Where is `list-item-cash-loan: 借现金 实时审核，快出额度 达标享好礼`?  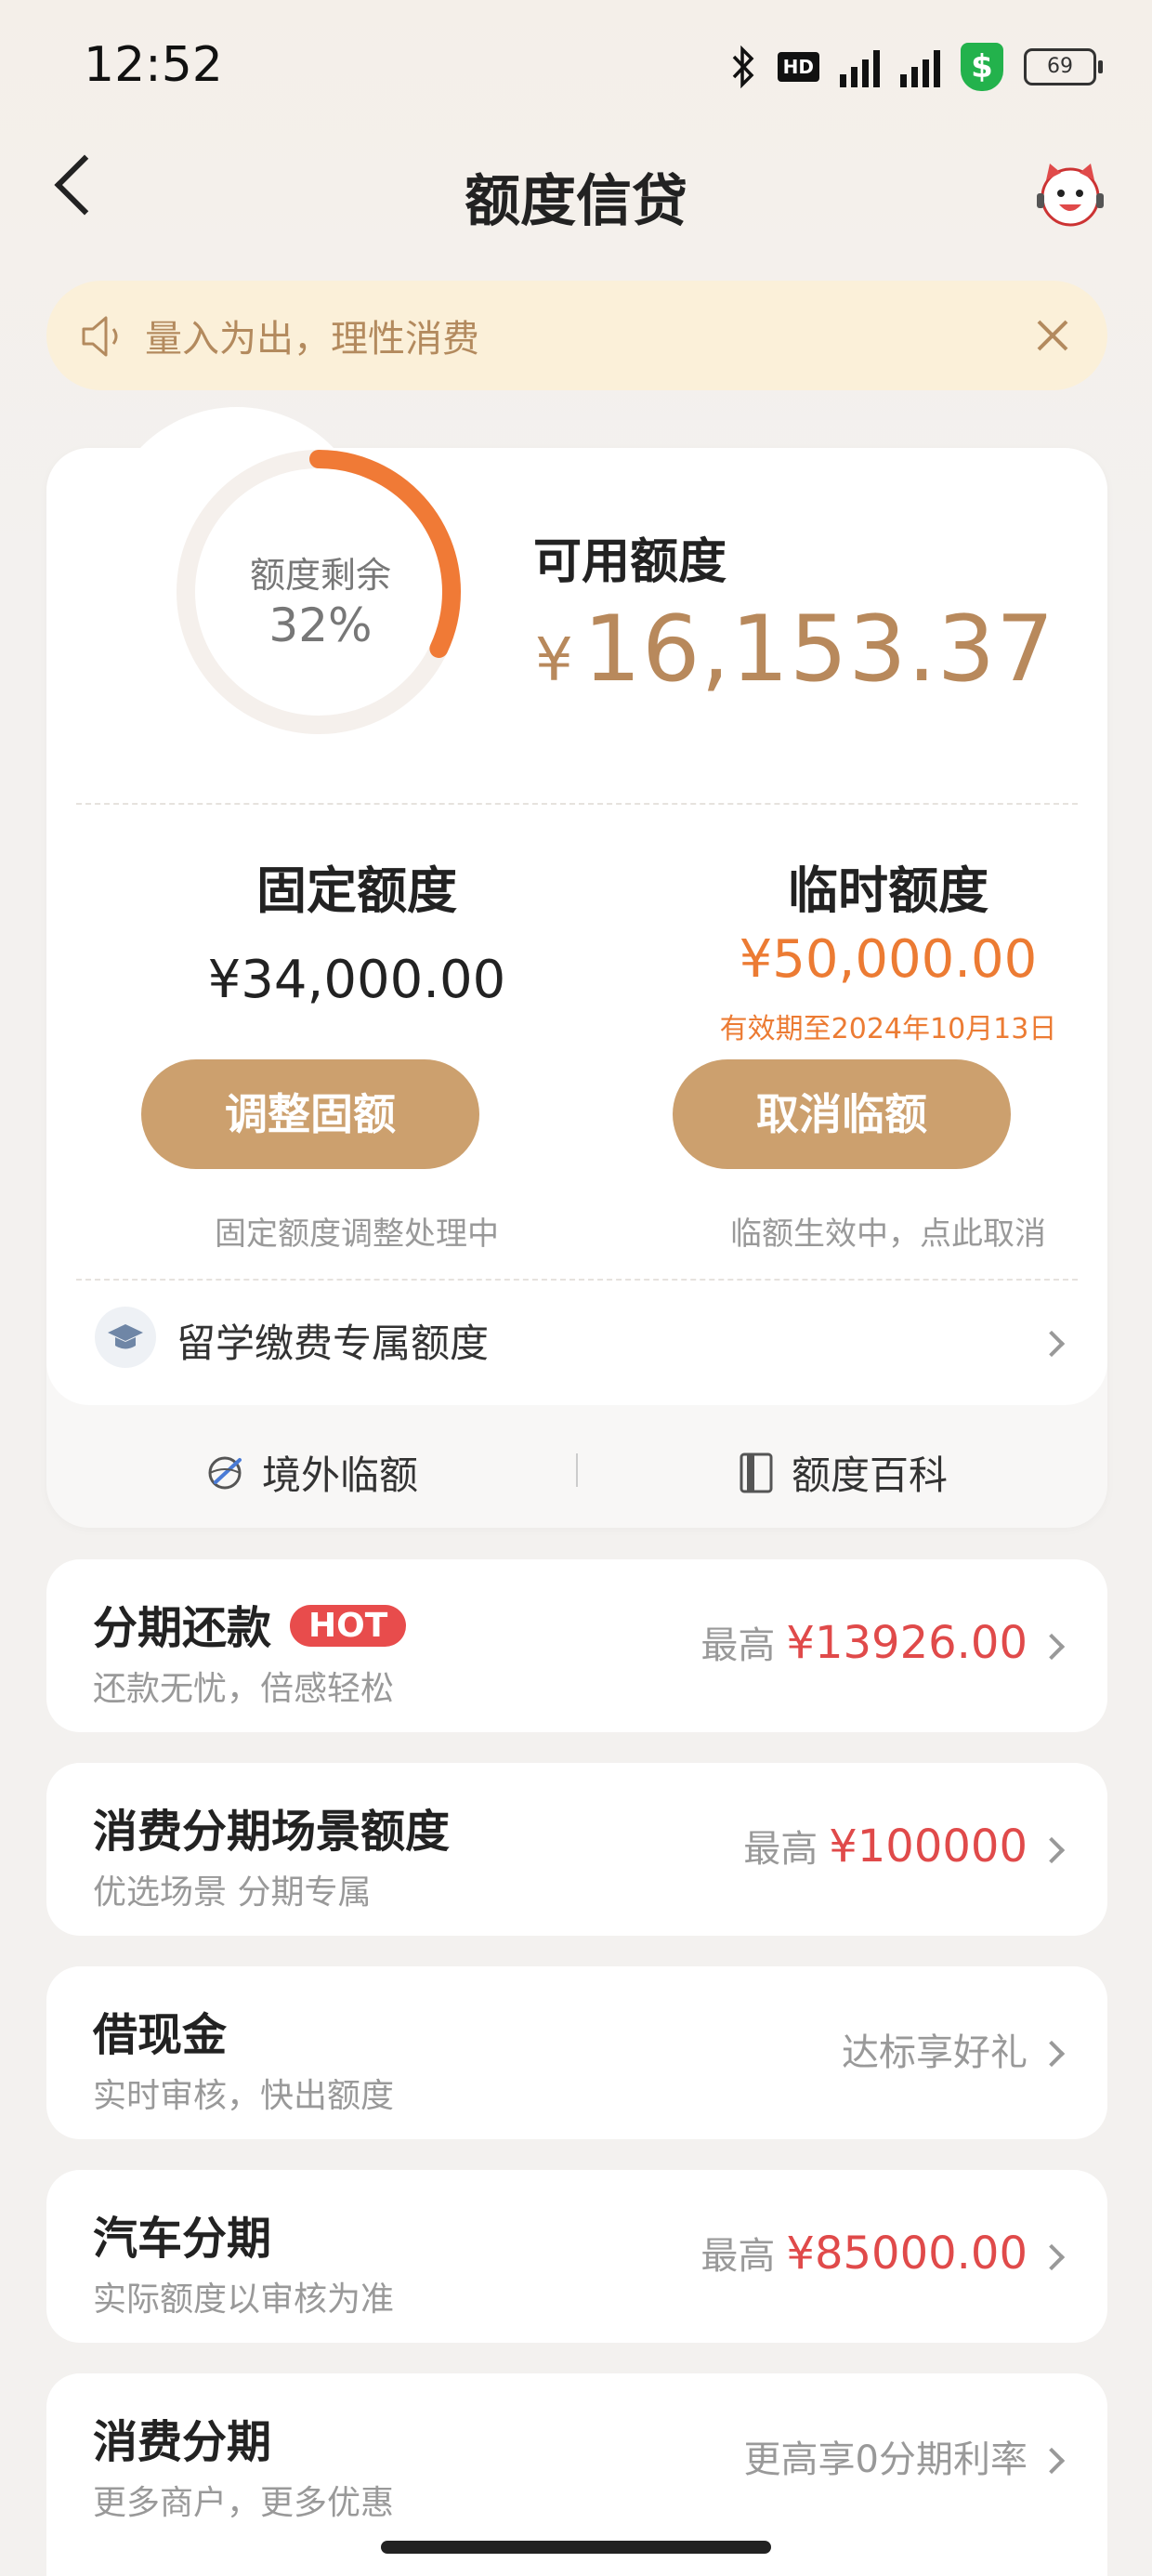
list-item-cash-loan: 借现金 实时审核，快出额度 达标享好礼 is located at coordinates (576, 2052).